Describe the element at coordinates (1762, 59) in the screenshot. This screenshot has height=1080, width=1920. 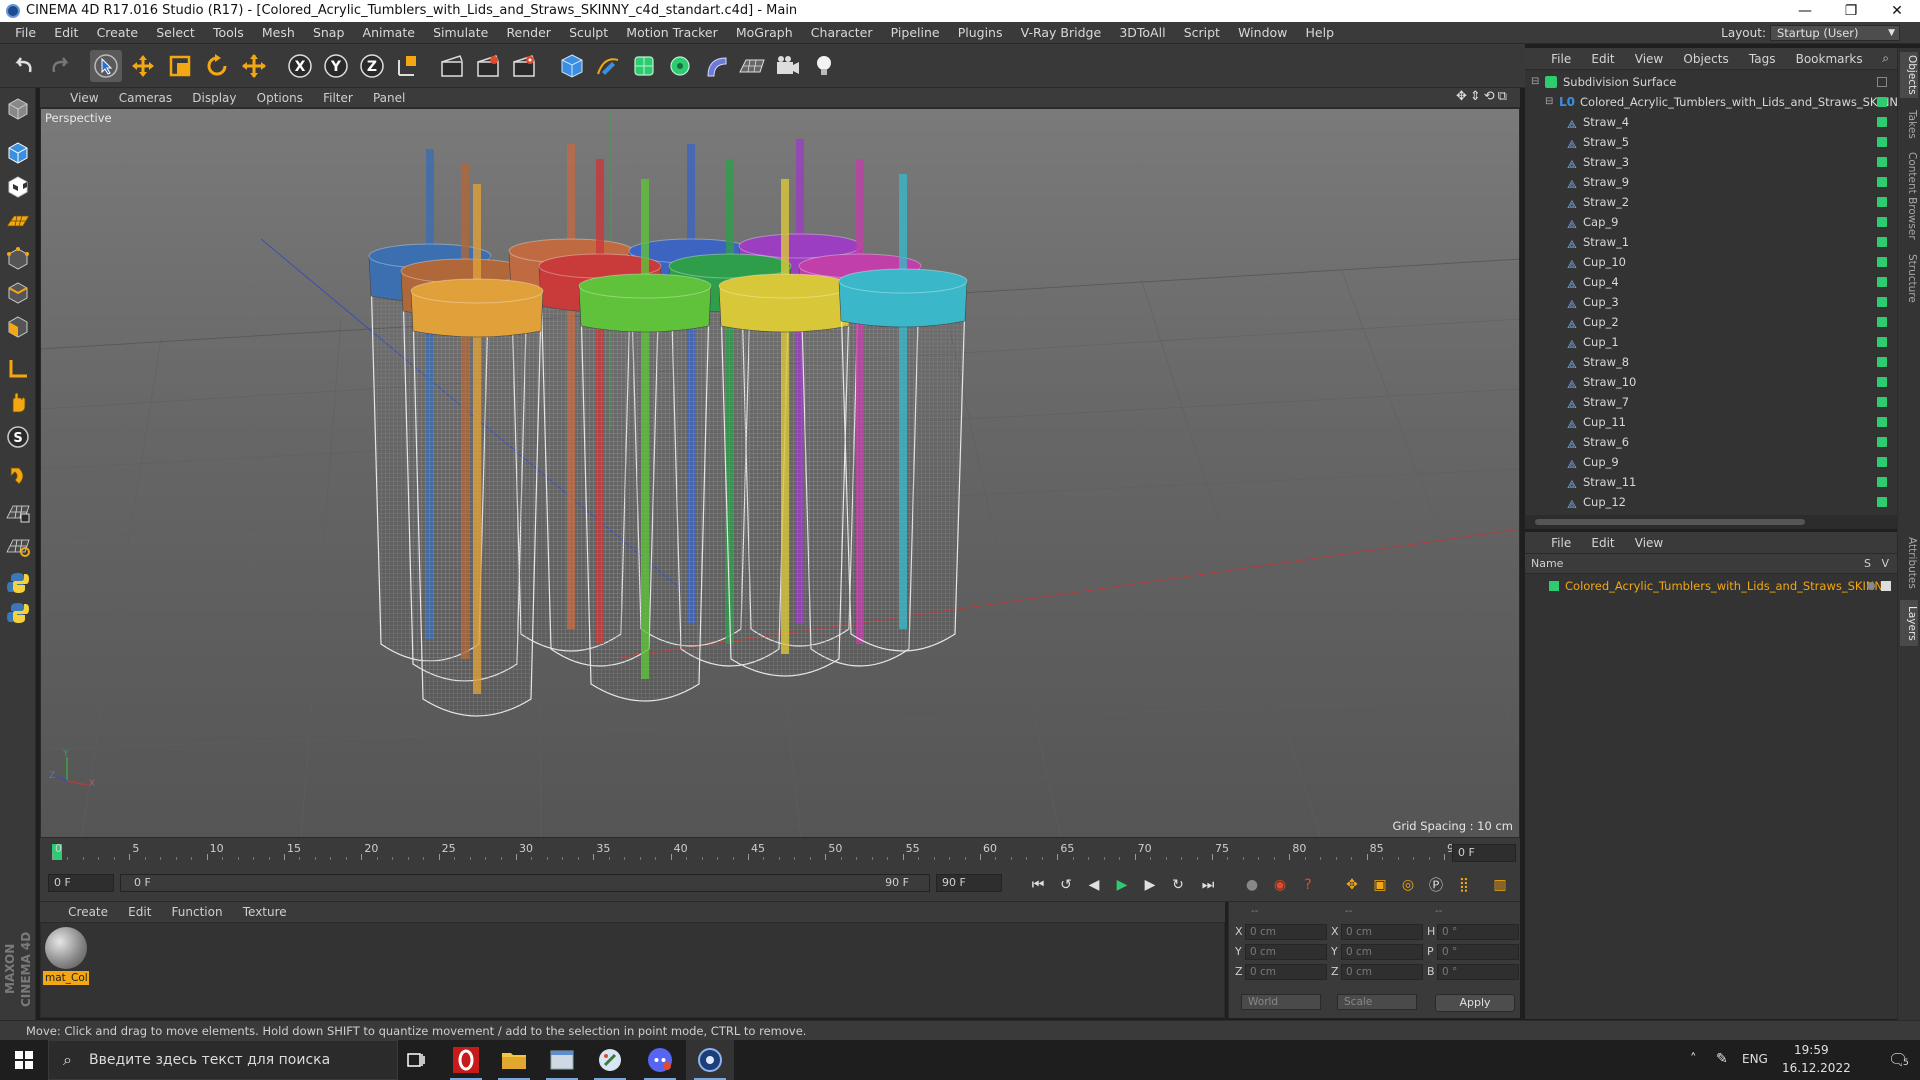
I see `objects-menu-tags: Tags` at that location.